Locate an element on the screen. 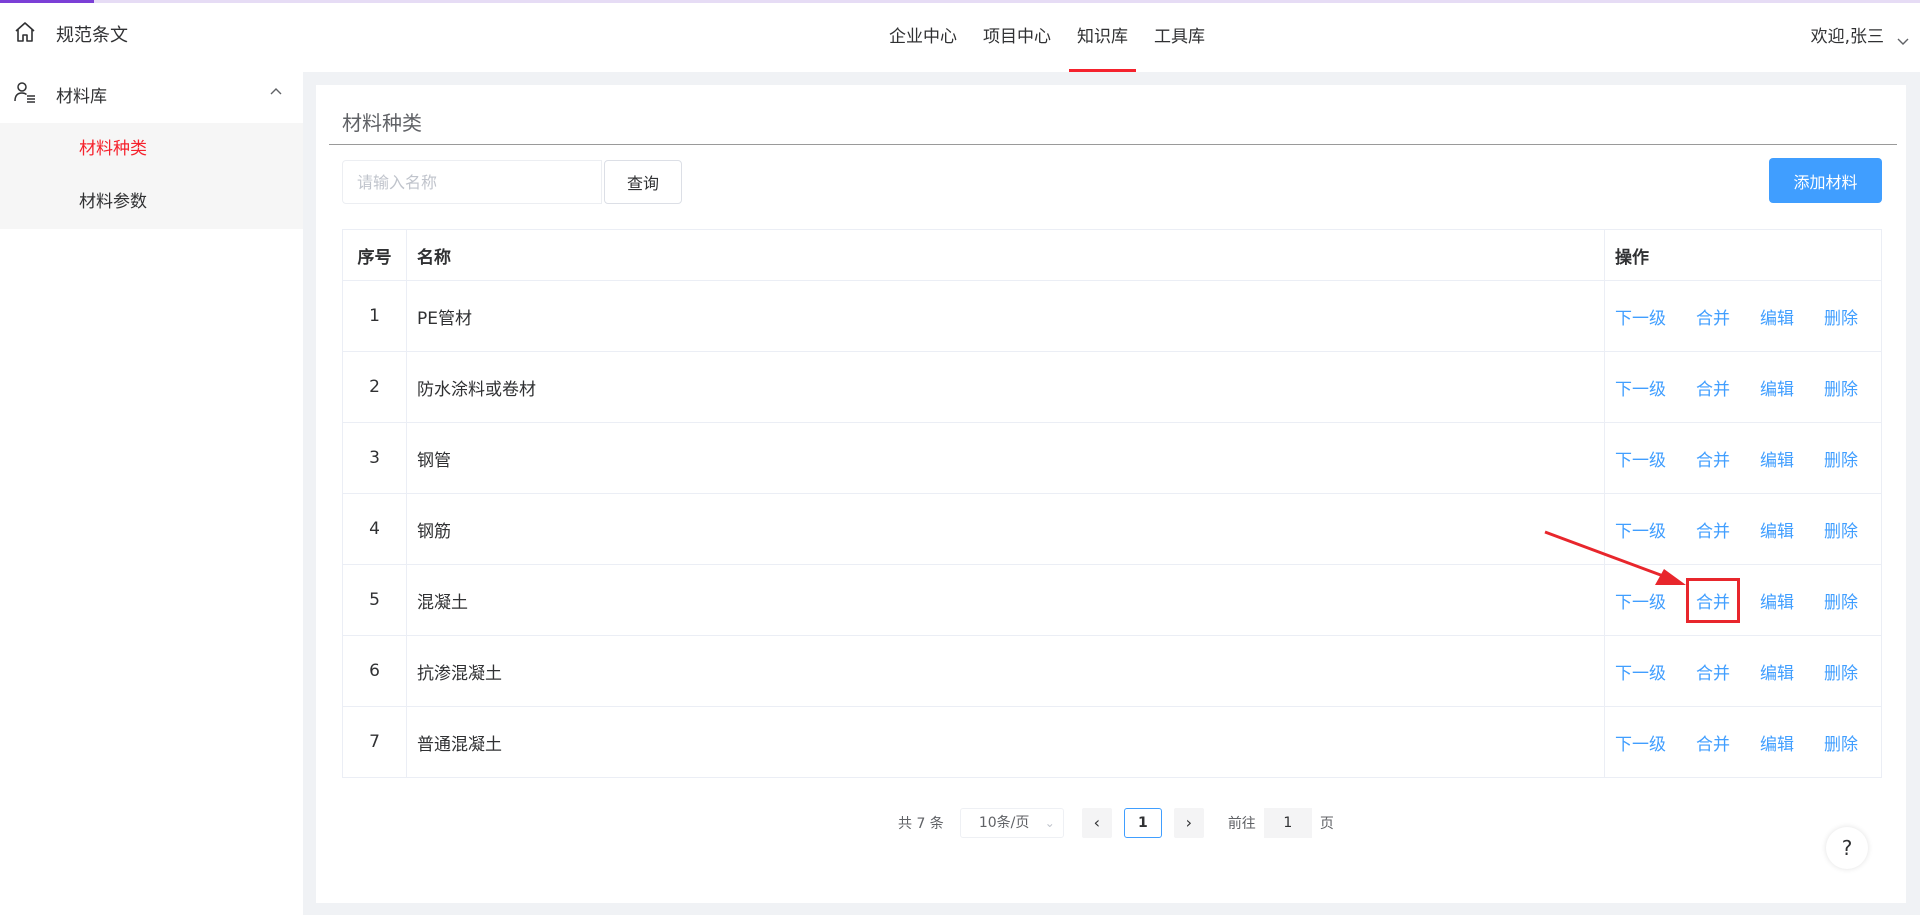 The width and height of the screenshot is (1920, 915). pagination: 共 7 条 10条/页 ⌄ ‹ 1 › 前往 页 is located at coordinates (1116, 823).